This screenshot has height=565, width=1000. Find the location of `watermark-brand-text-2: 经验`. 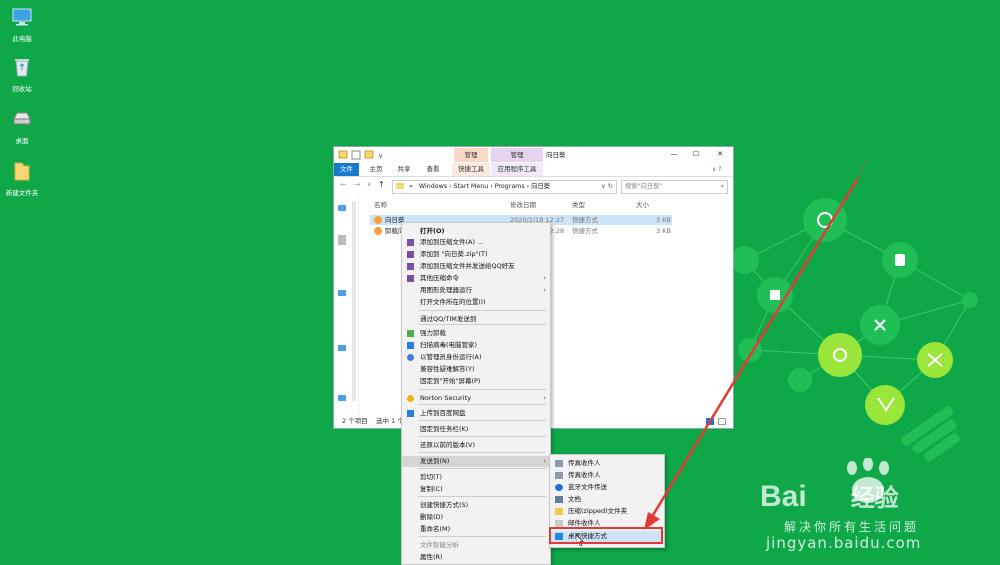

watermark-brand-text-2: 经验 is located at coordinates (874, 498).